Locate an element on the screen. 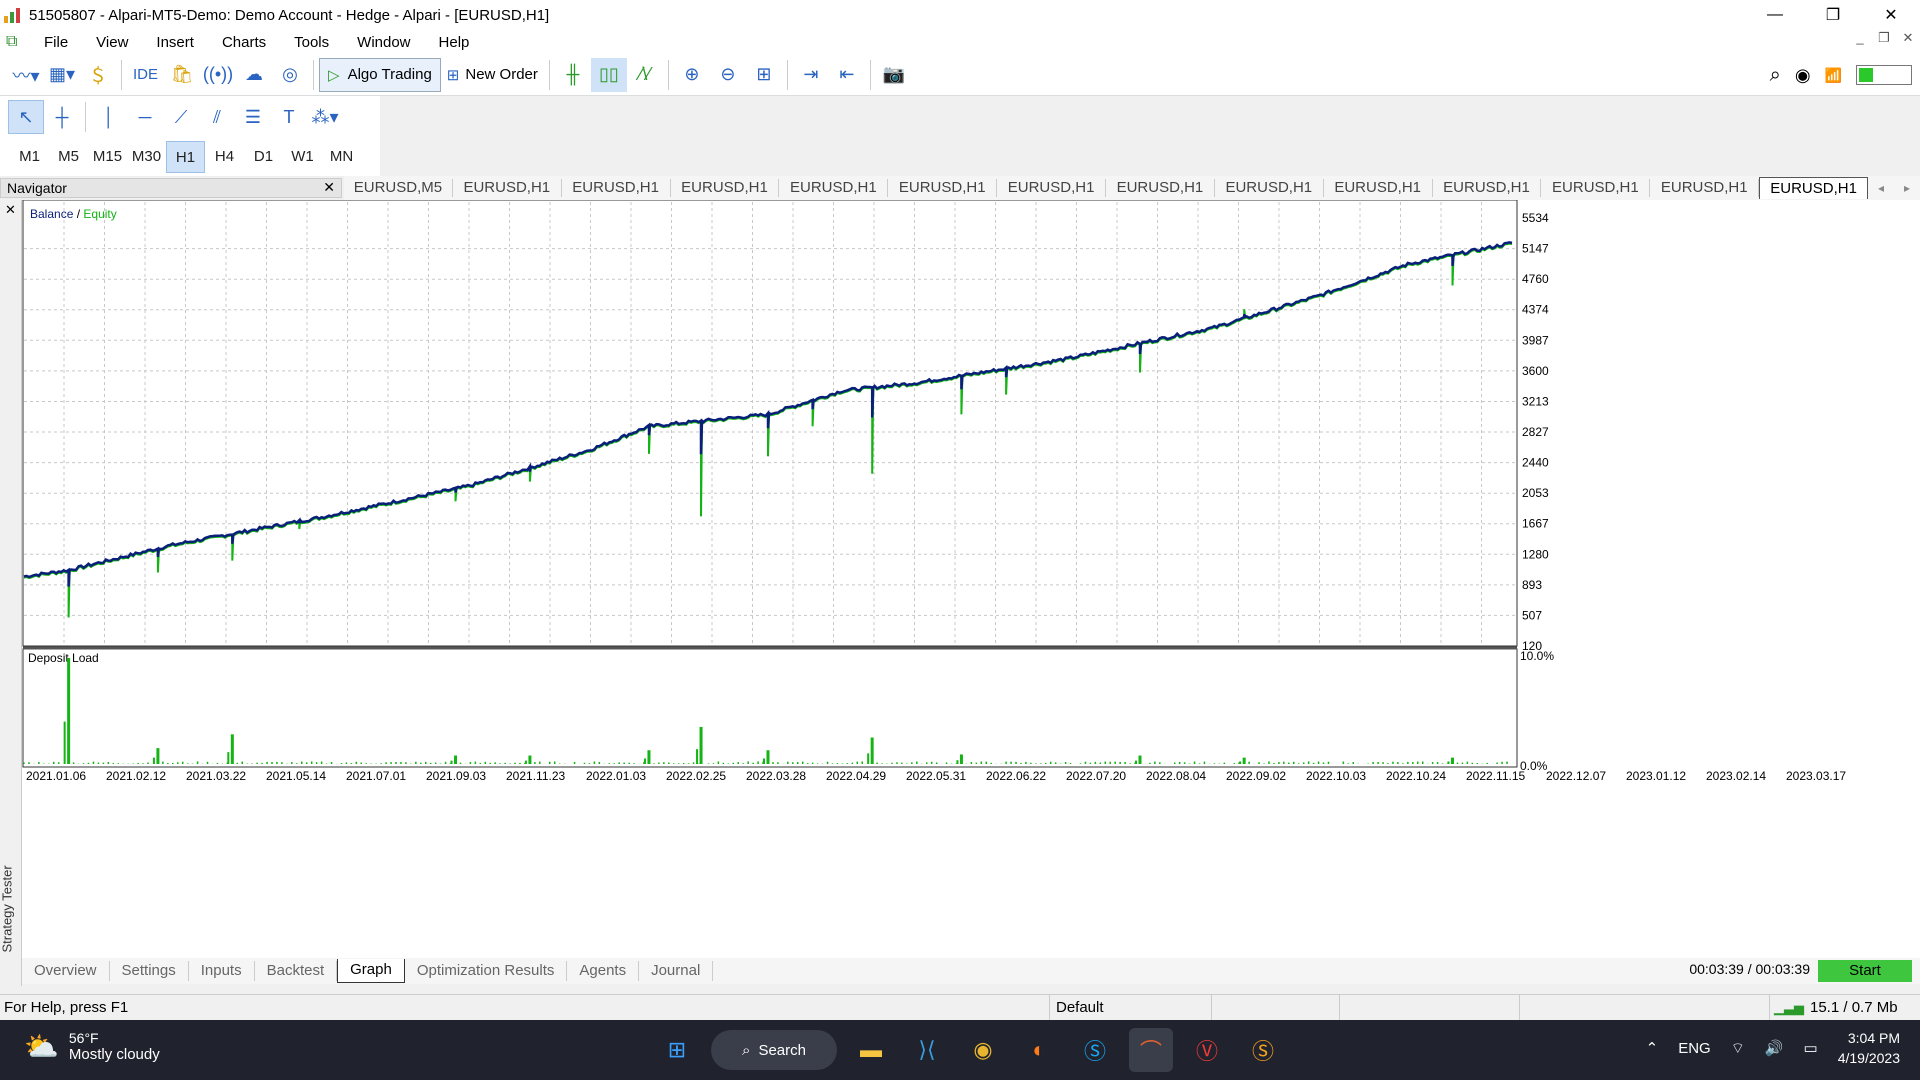  market-bag-icon: 🛍 is located at coordinates (182, 75).